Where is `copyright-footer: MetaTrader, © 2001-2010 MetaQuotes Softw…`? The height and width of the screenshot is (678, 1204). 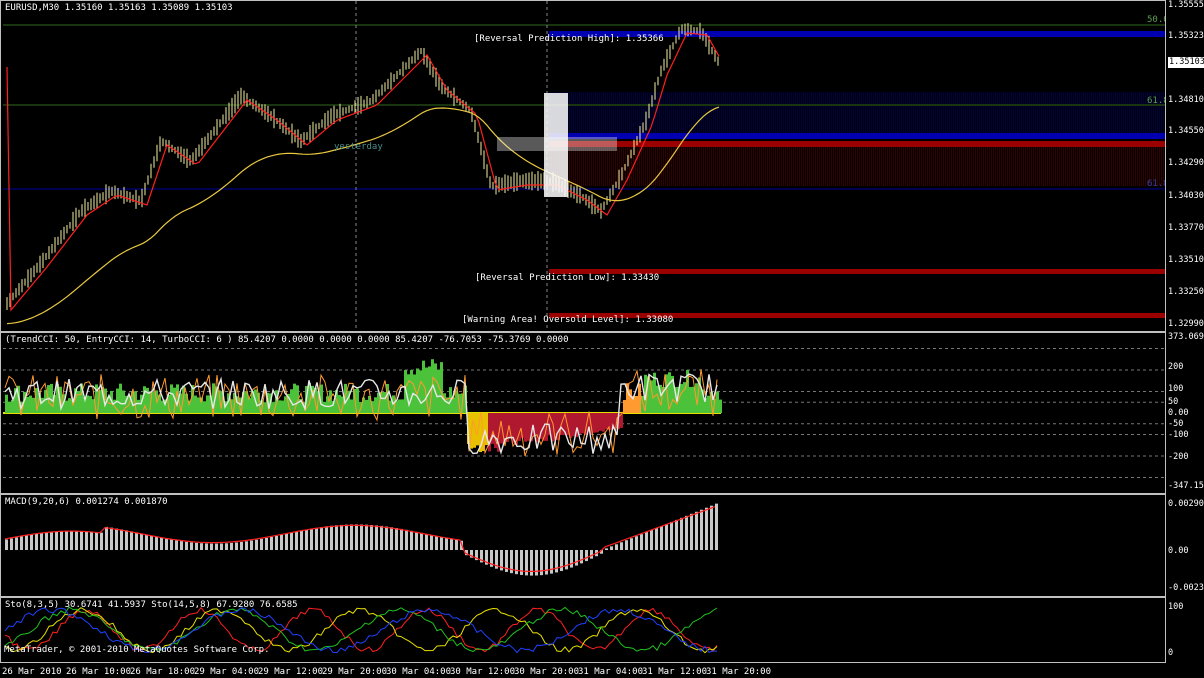 copyright-footer: MetaTrader, © 2001-2010 MetaQuotes Softw… is located at coordinates (137, 650).